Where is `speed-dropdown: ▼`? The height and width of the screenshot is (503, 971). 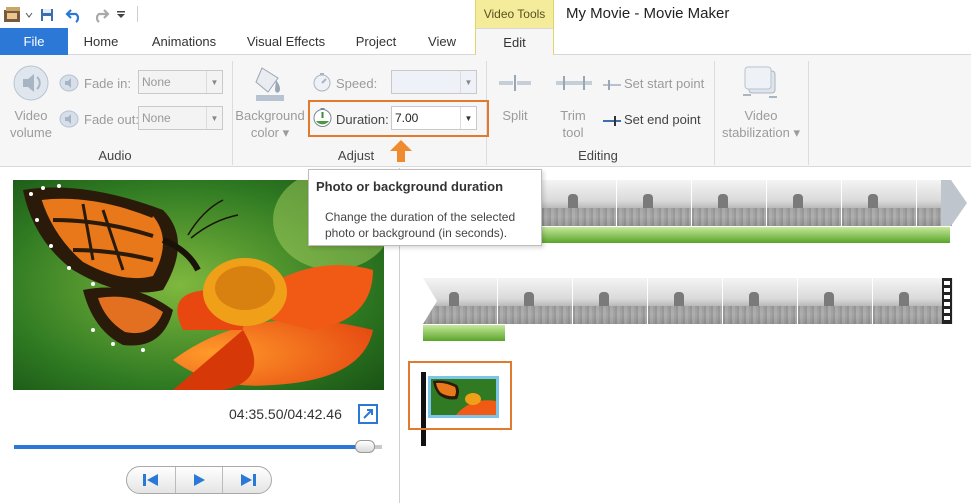 speed-dropdown: ▼ is located at coordinates (434, 82).